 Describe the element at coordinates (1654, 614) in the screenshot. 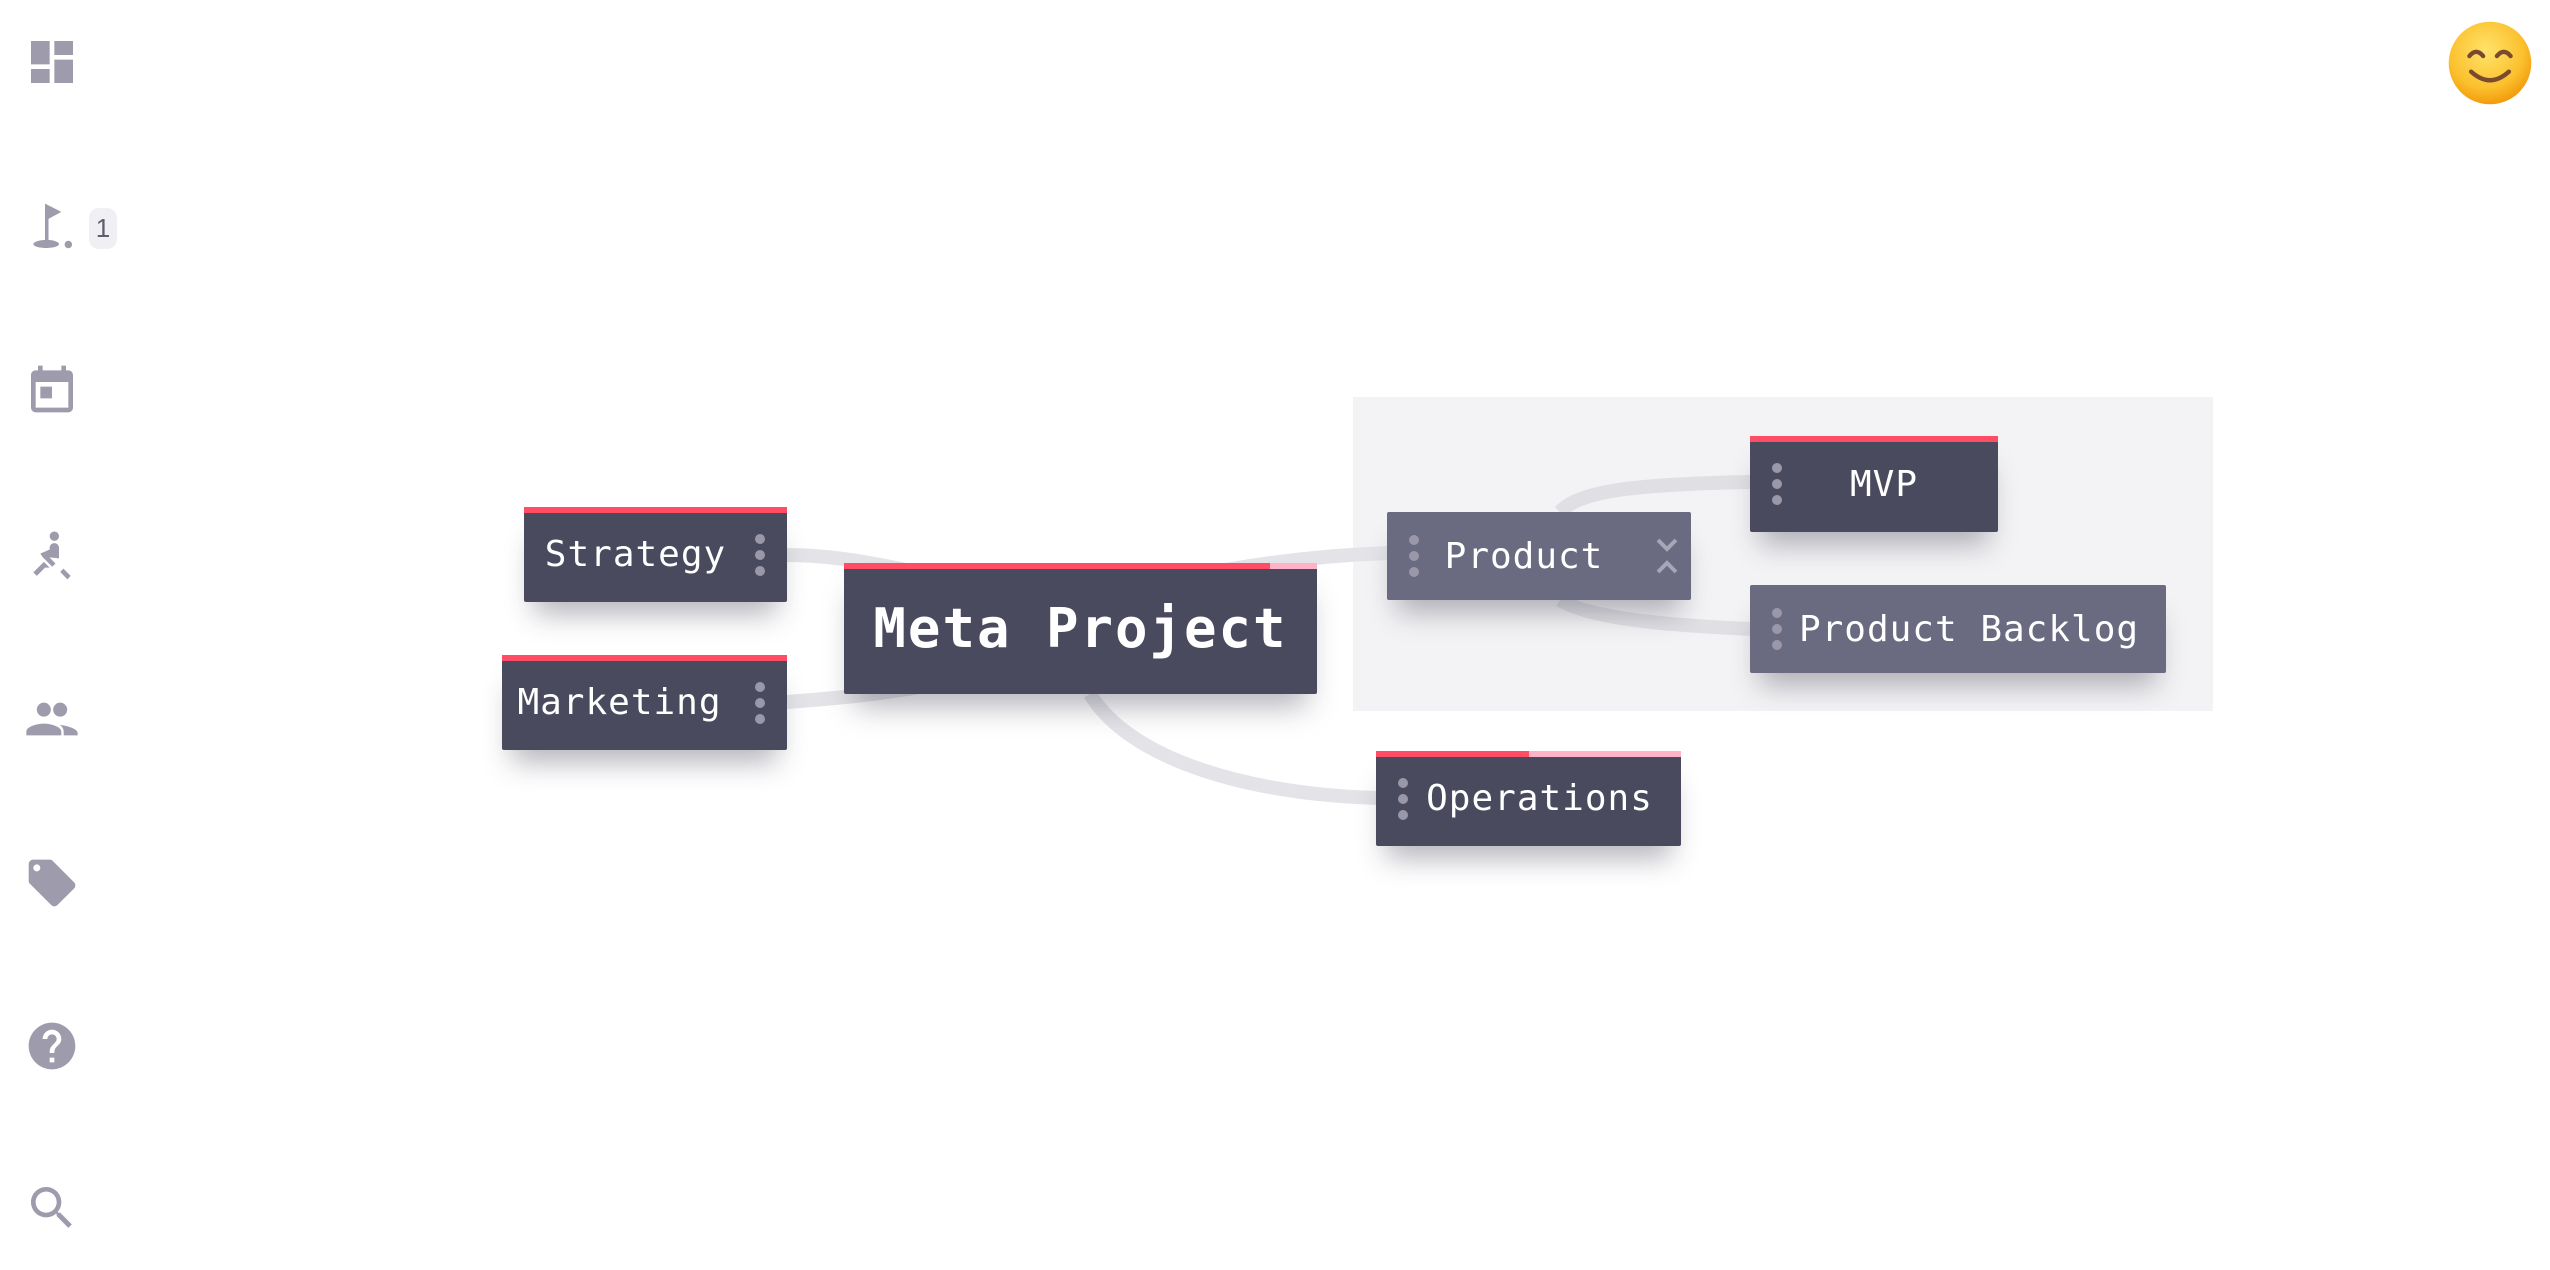

I see `link-product-backlog` at that location.